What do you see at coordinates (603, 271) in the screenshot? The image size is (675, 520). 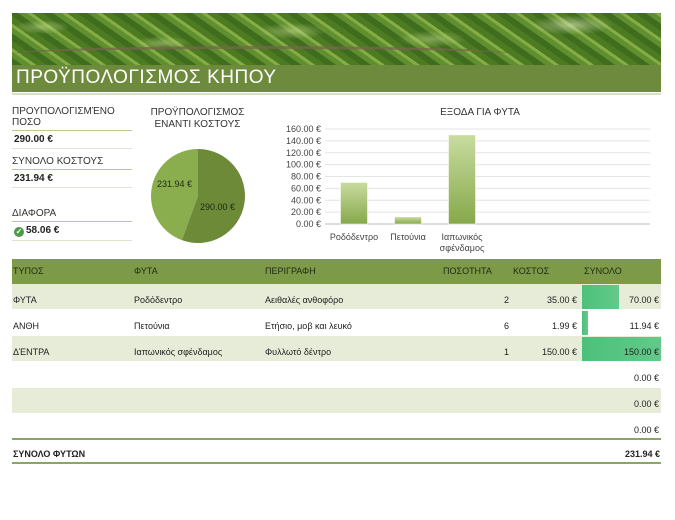 I see `header-total: ΣΥΝΟΛΟ` at bounding box center [603, 271].